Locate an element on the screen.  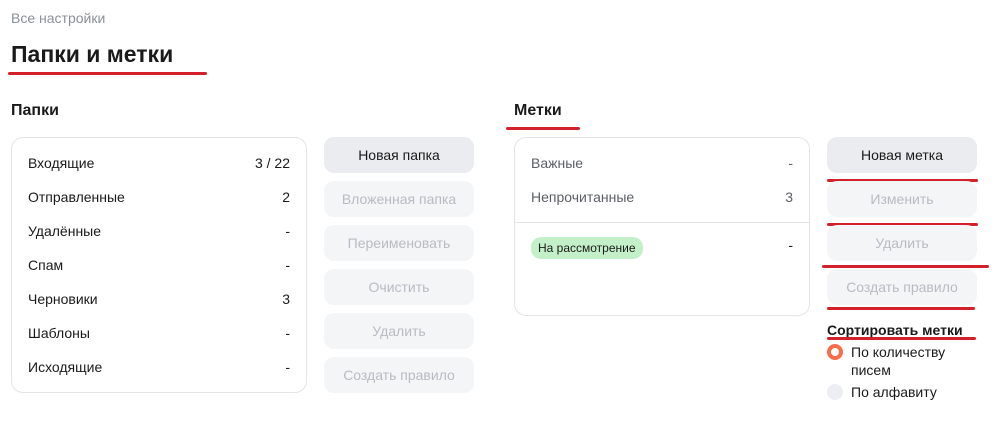
folders-section-title: Папки is located at coordinates (35, 110).